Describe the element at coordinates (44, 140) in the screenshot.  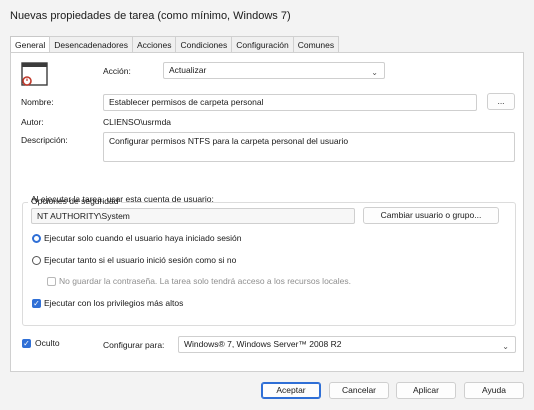
I see `descripcion-label: Descripción:` at that location.